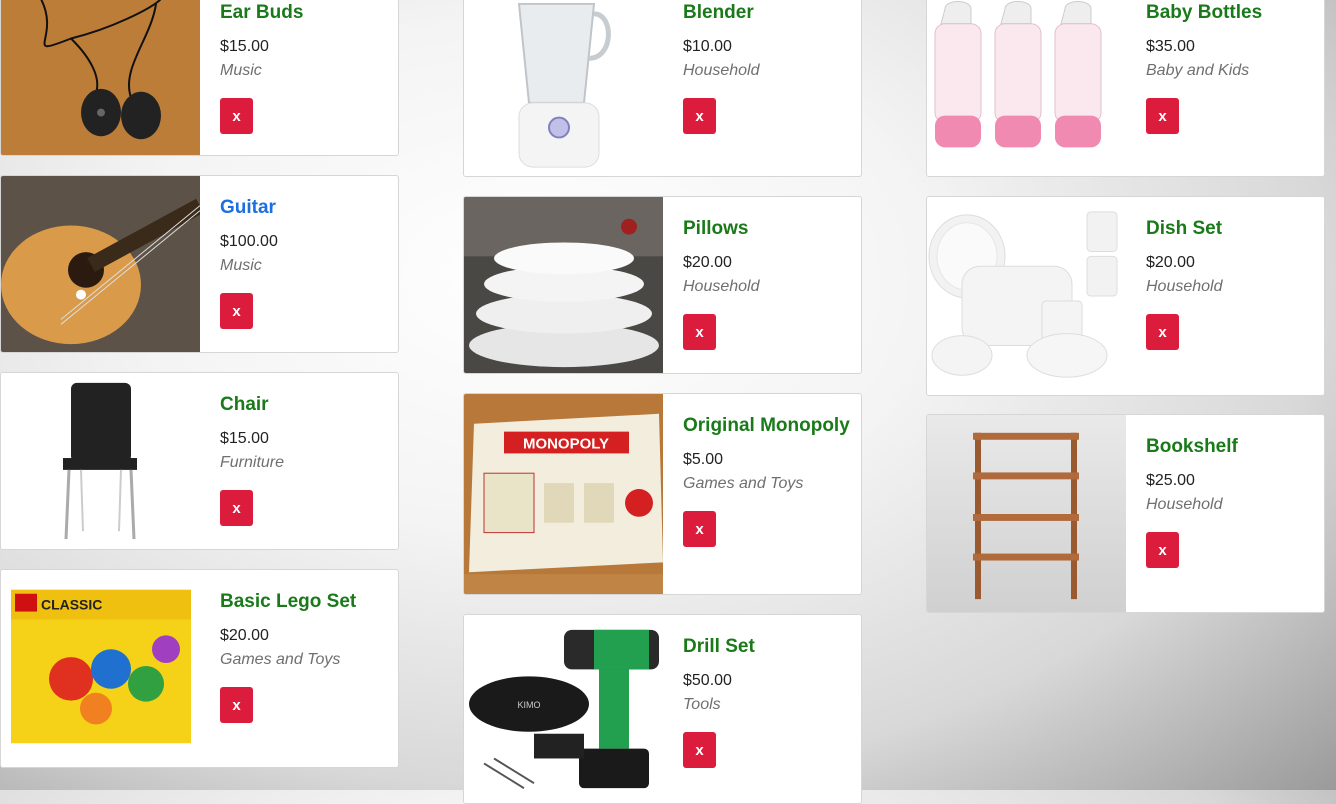 This screenshot has height=804, width=1336. What do you see at coordinates (1230, 229) in the screenshot?
I see `product-title: Dish Set` at bounding box center [1230, 229].